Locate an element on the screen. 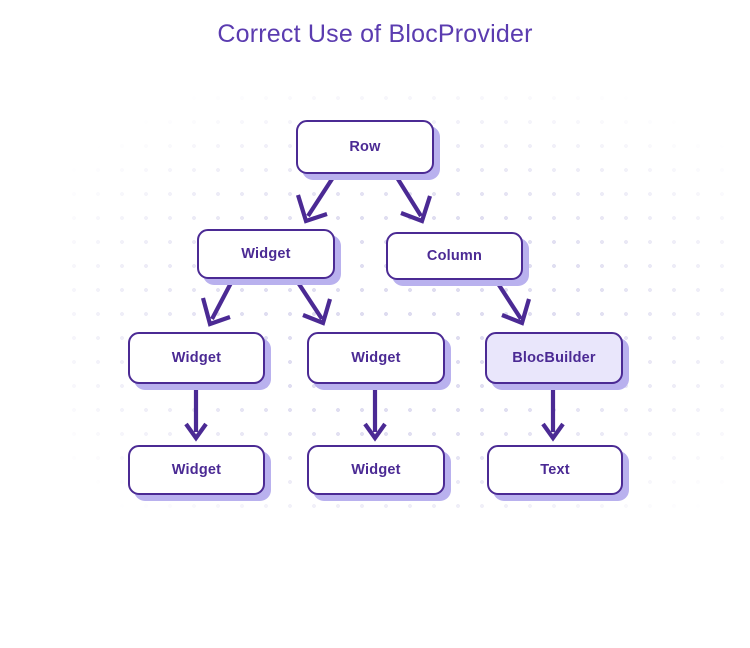 This screenshot has width=750, height=648. node-widget-level4-left: Widget is located at coordinates (196, 470).